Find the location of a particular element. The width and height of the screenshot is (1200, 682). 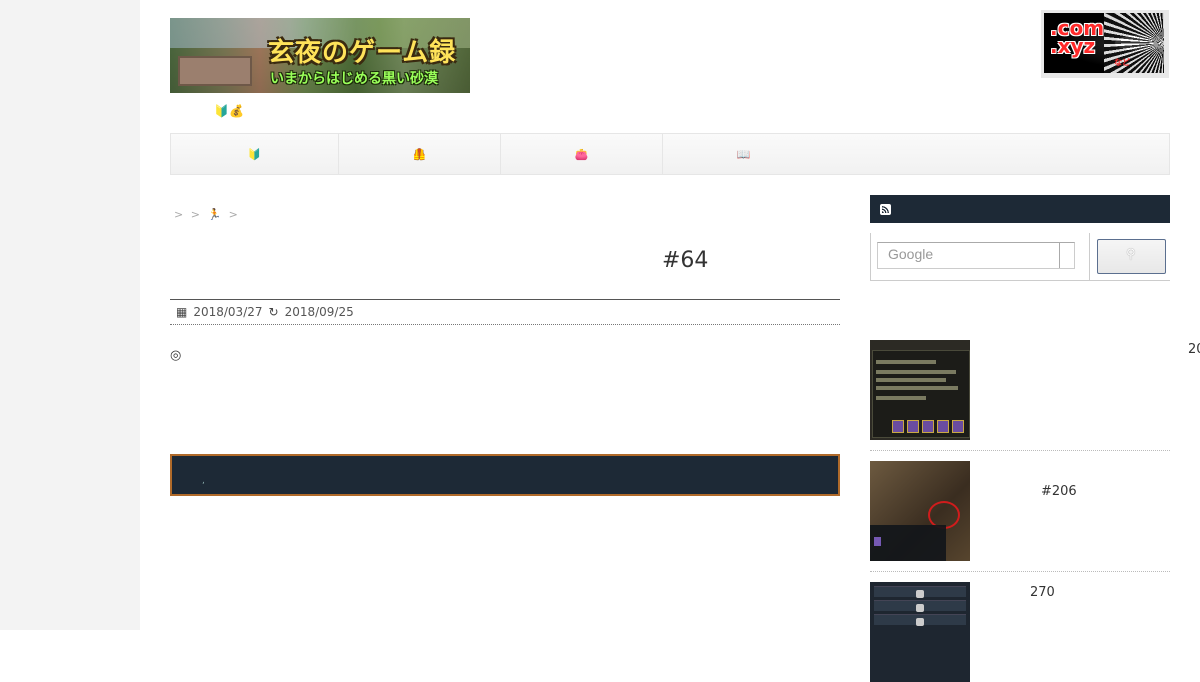

site-tagline-icons: 🔰💰 is located at coordinates (229, 111).